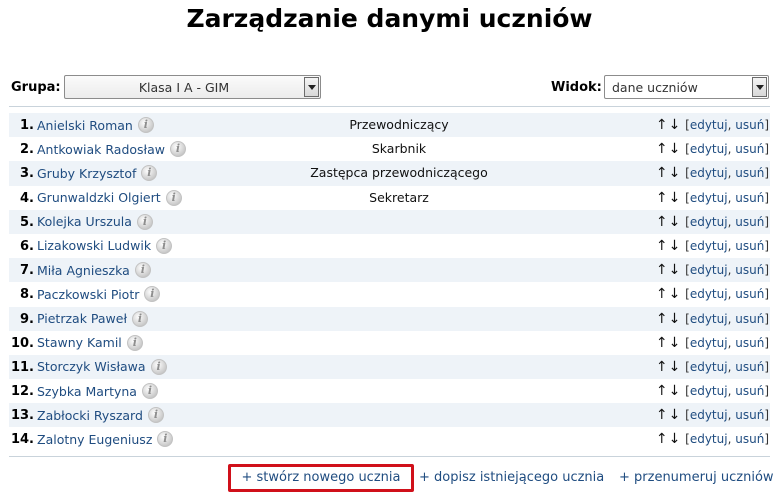 The width and height of the screenshot is (779, 495). I want to click on student-name-link: Szybka Martyna, so click(87, 391).